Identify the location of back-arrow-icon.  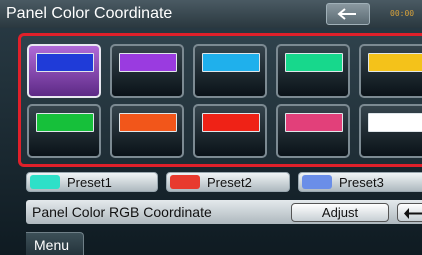
(346, 14).